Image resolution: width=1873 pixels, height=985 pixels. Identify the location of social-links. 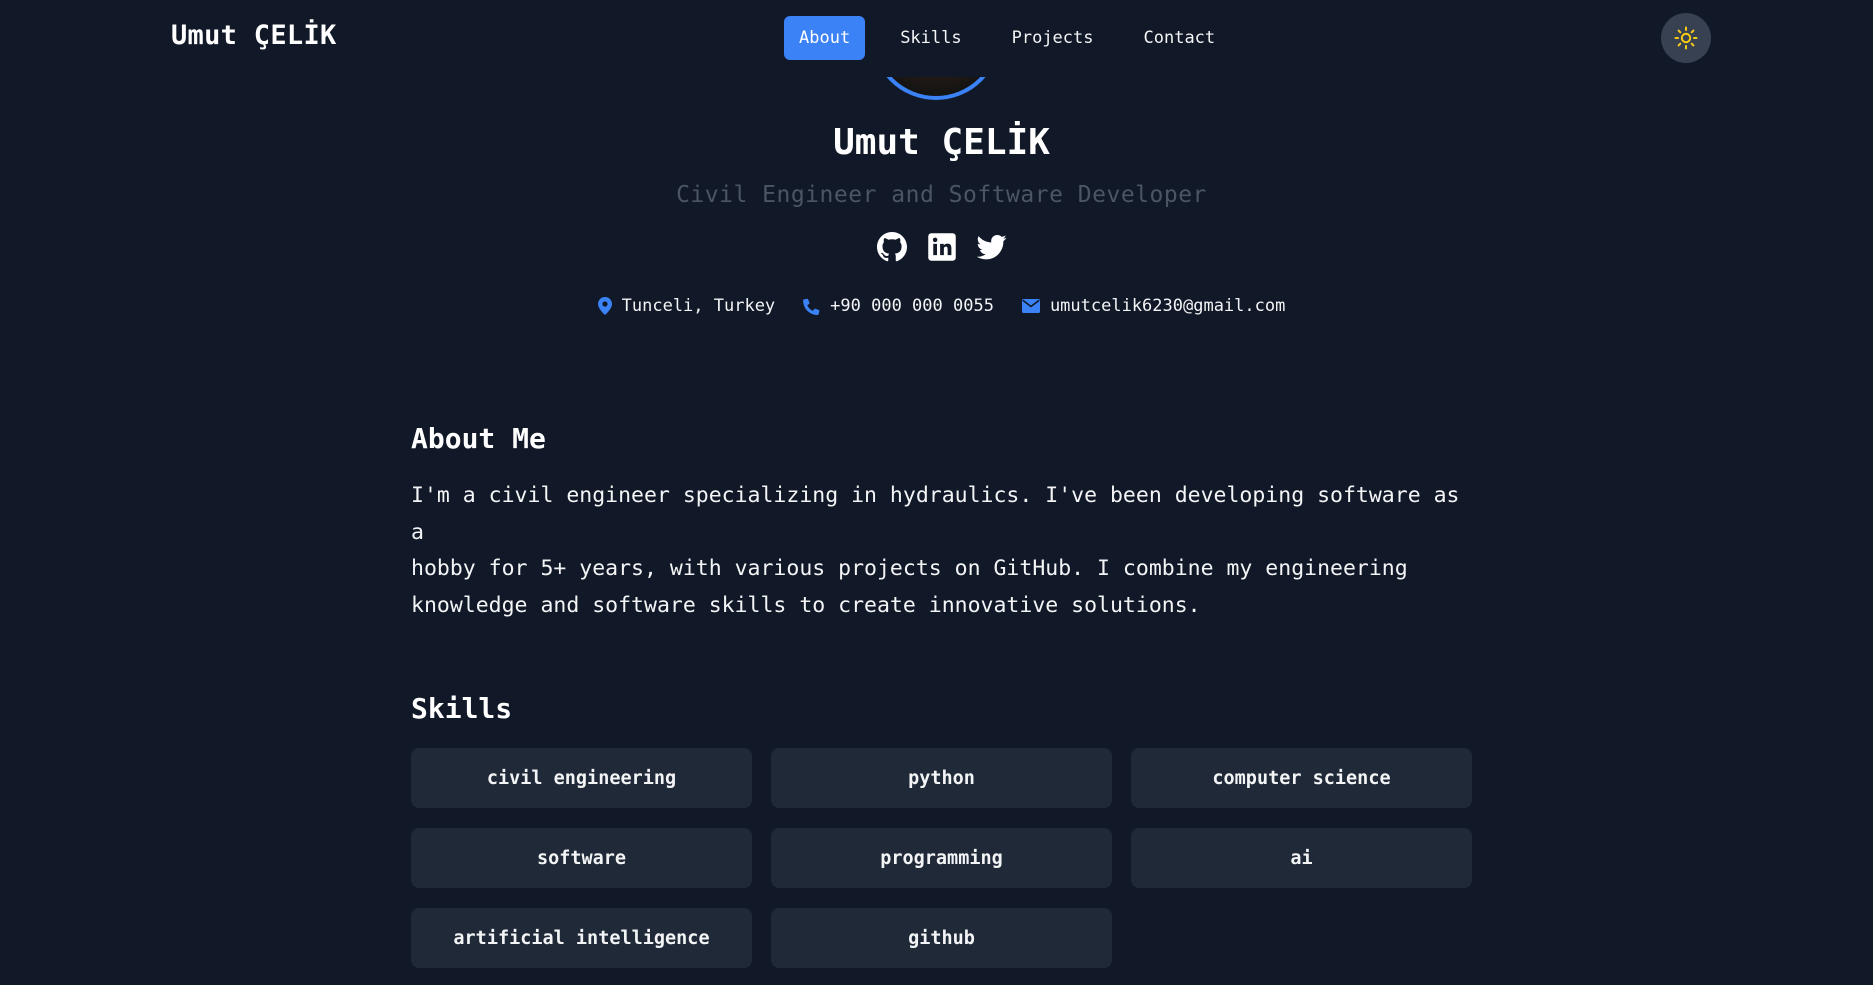
(936, 248).